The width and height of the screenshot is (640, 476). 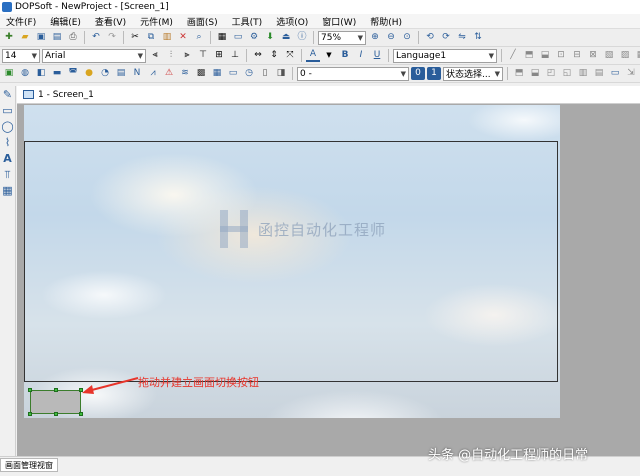 I want to click on date-element-icon: ▭, so click(x=233, y=73).